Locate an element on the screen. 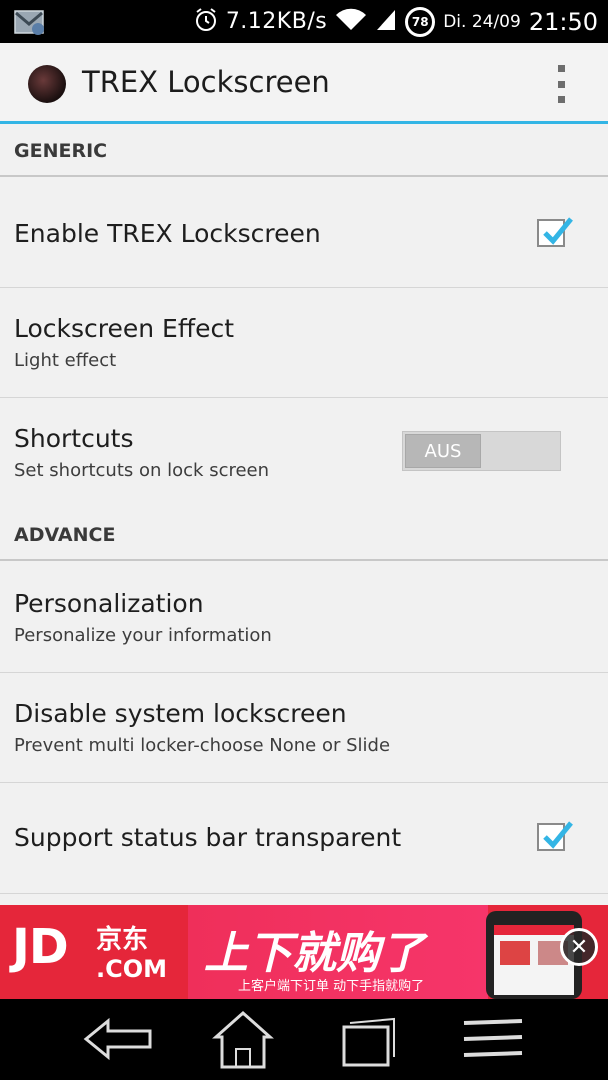  section-label-advance: ADVANCE is located at coordinates (65, 535).